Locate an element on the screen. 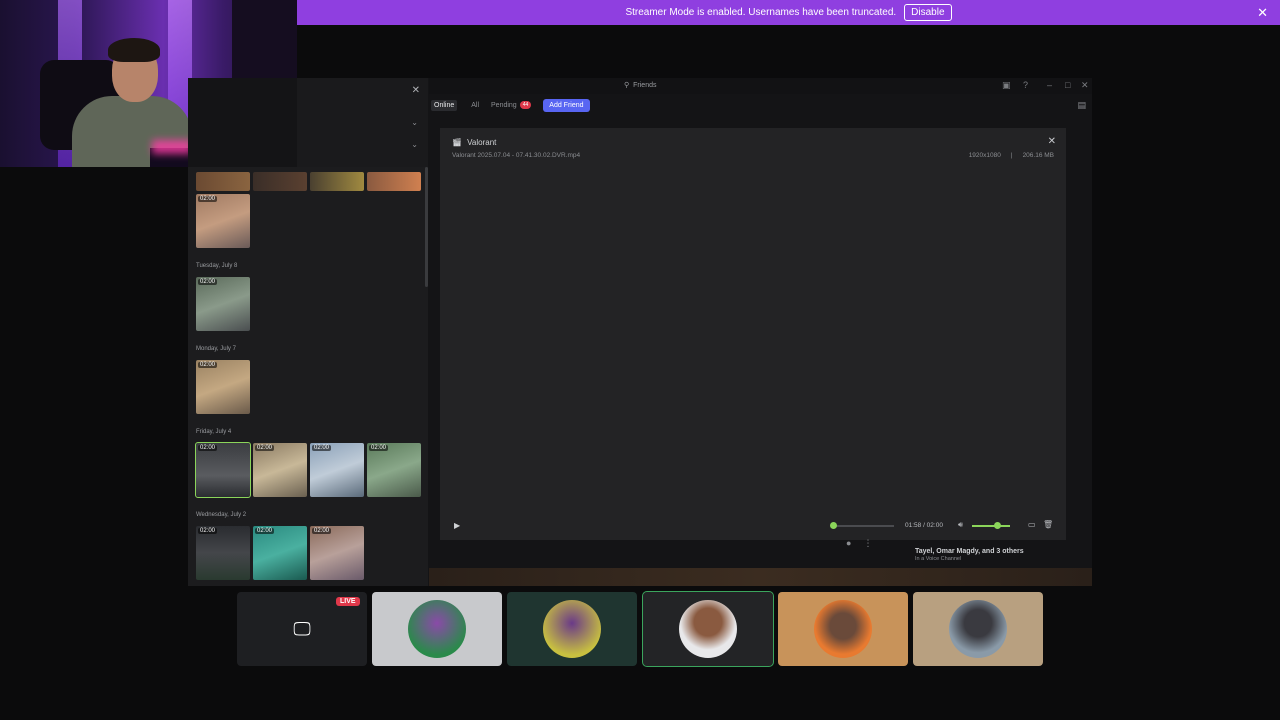 Image resolution: width=1280 pixels, height=720 pixels. playback-controls: ▶ 01:58 / 02:00 🔊︎ ▭ 🗑︎ is located at coordinates (753, 526).